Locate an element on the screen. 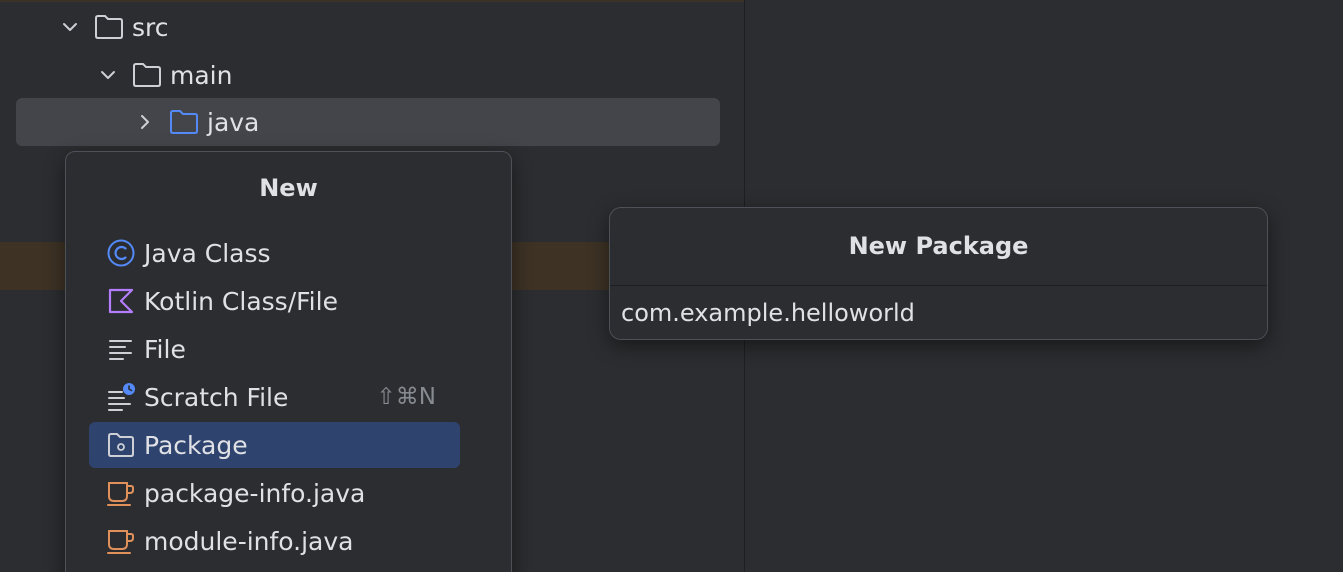 The width and height of the screenshot is (1343, 572). tree-item-label: main is located at coordinates (201, 75).